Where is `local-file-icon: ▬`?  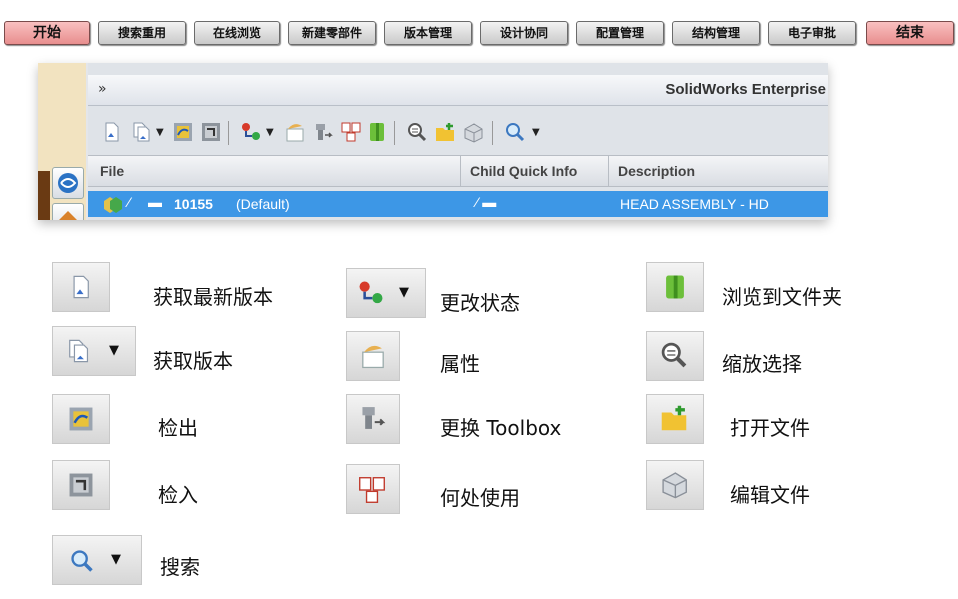 local-file-icon: ▬ is located at coordinates (155, 202).